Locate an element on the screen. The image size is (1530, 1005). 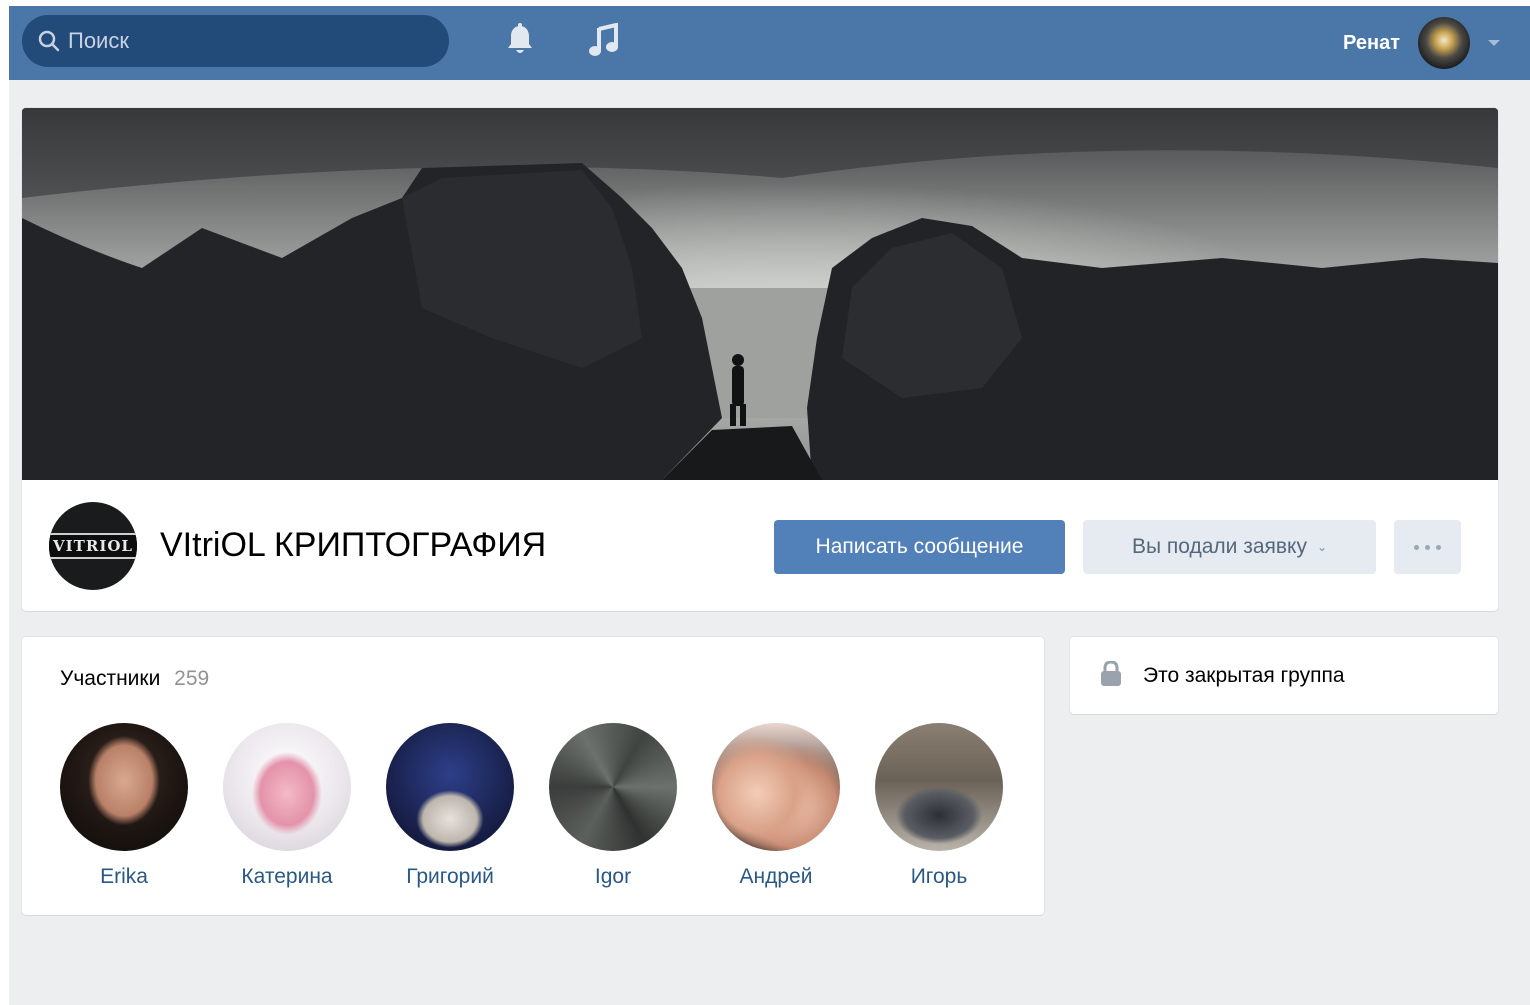
member-item: Андрей is located at coordinates (776, 806).